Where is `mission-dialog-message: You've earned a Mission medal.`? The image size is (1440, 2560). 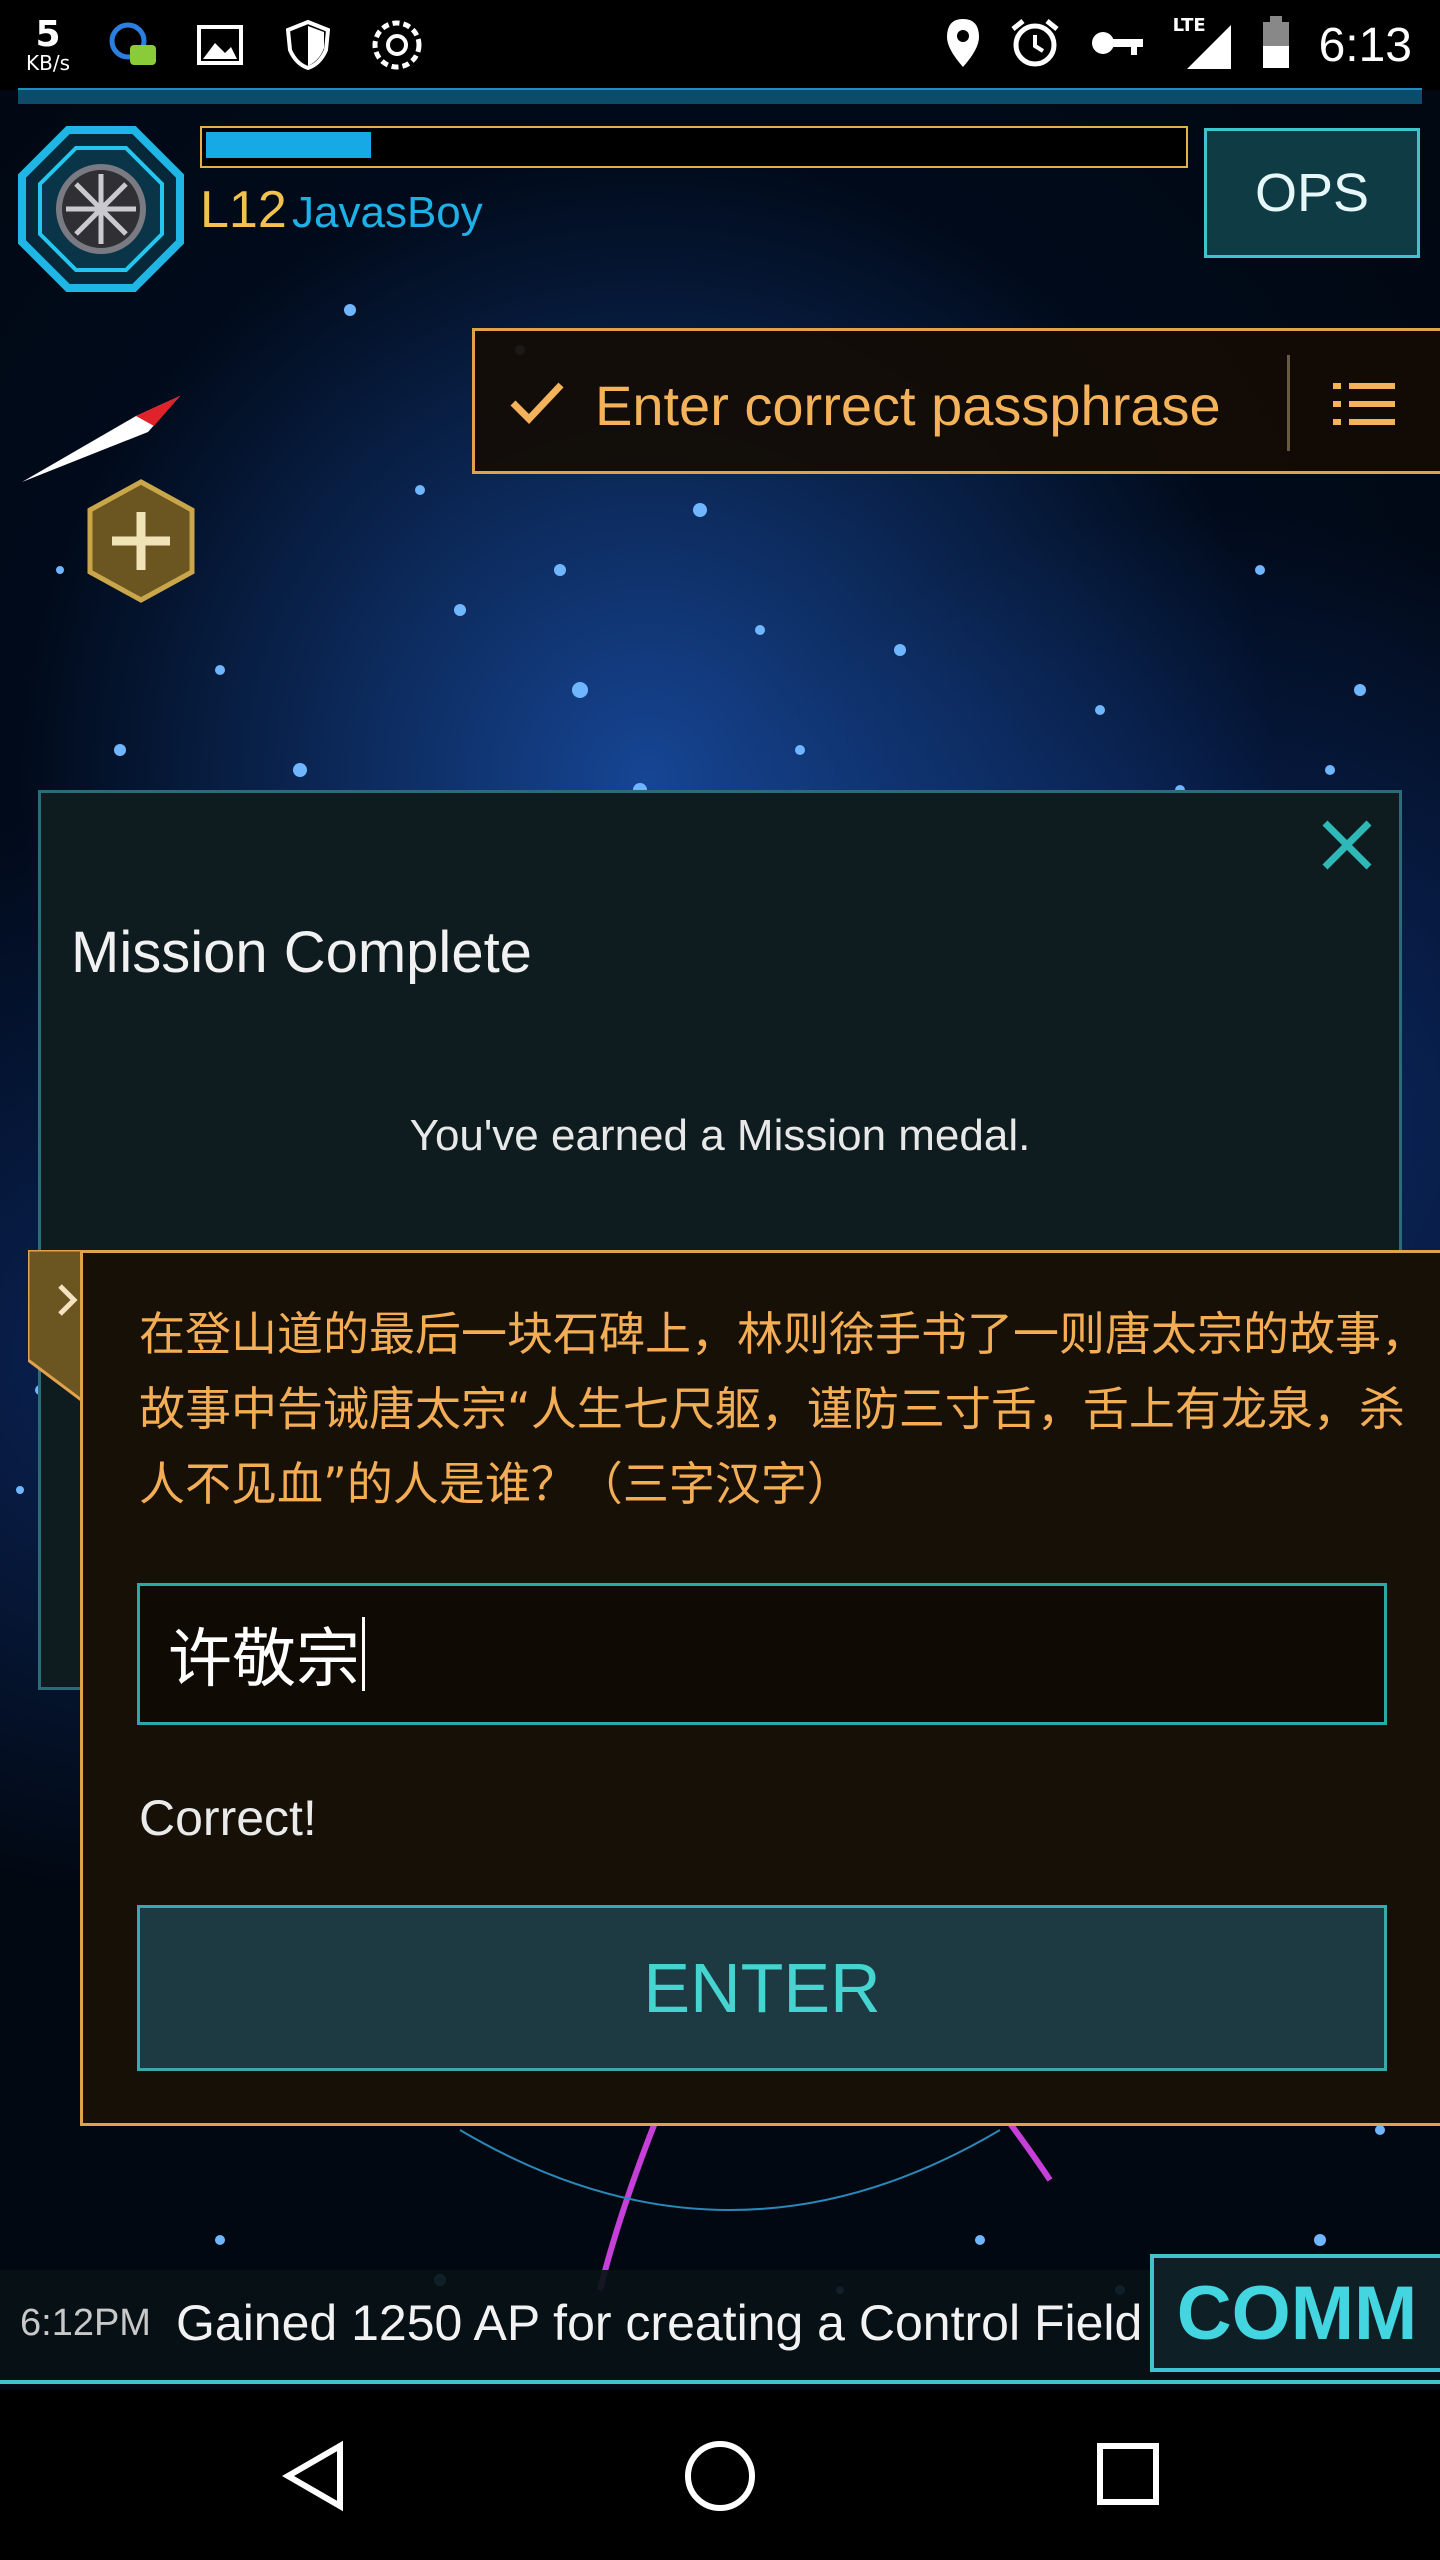 mission-dialog-message: You've earned a Mission medal. is located at coordinates (720, 1135).